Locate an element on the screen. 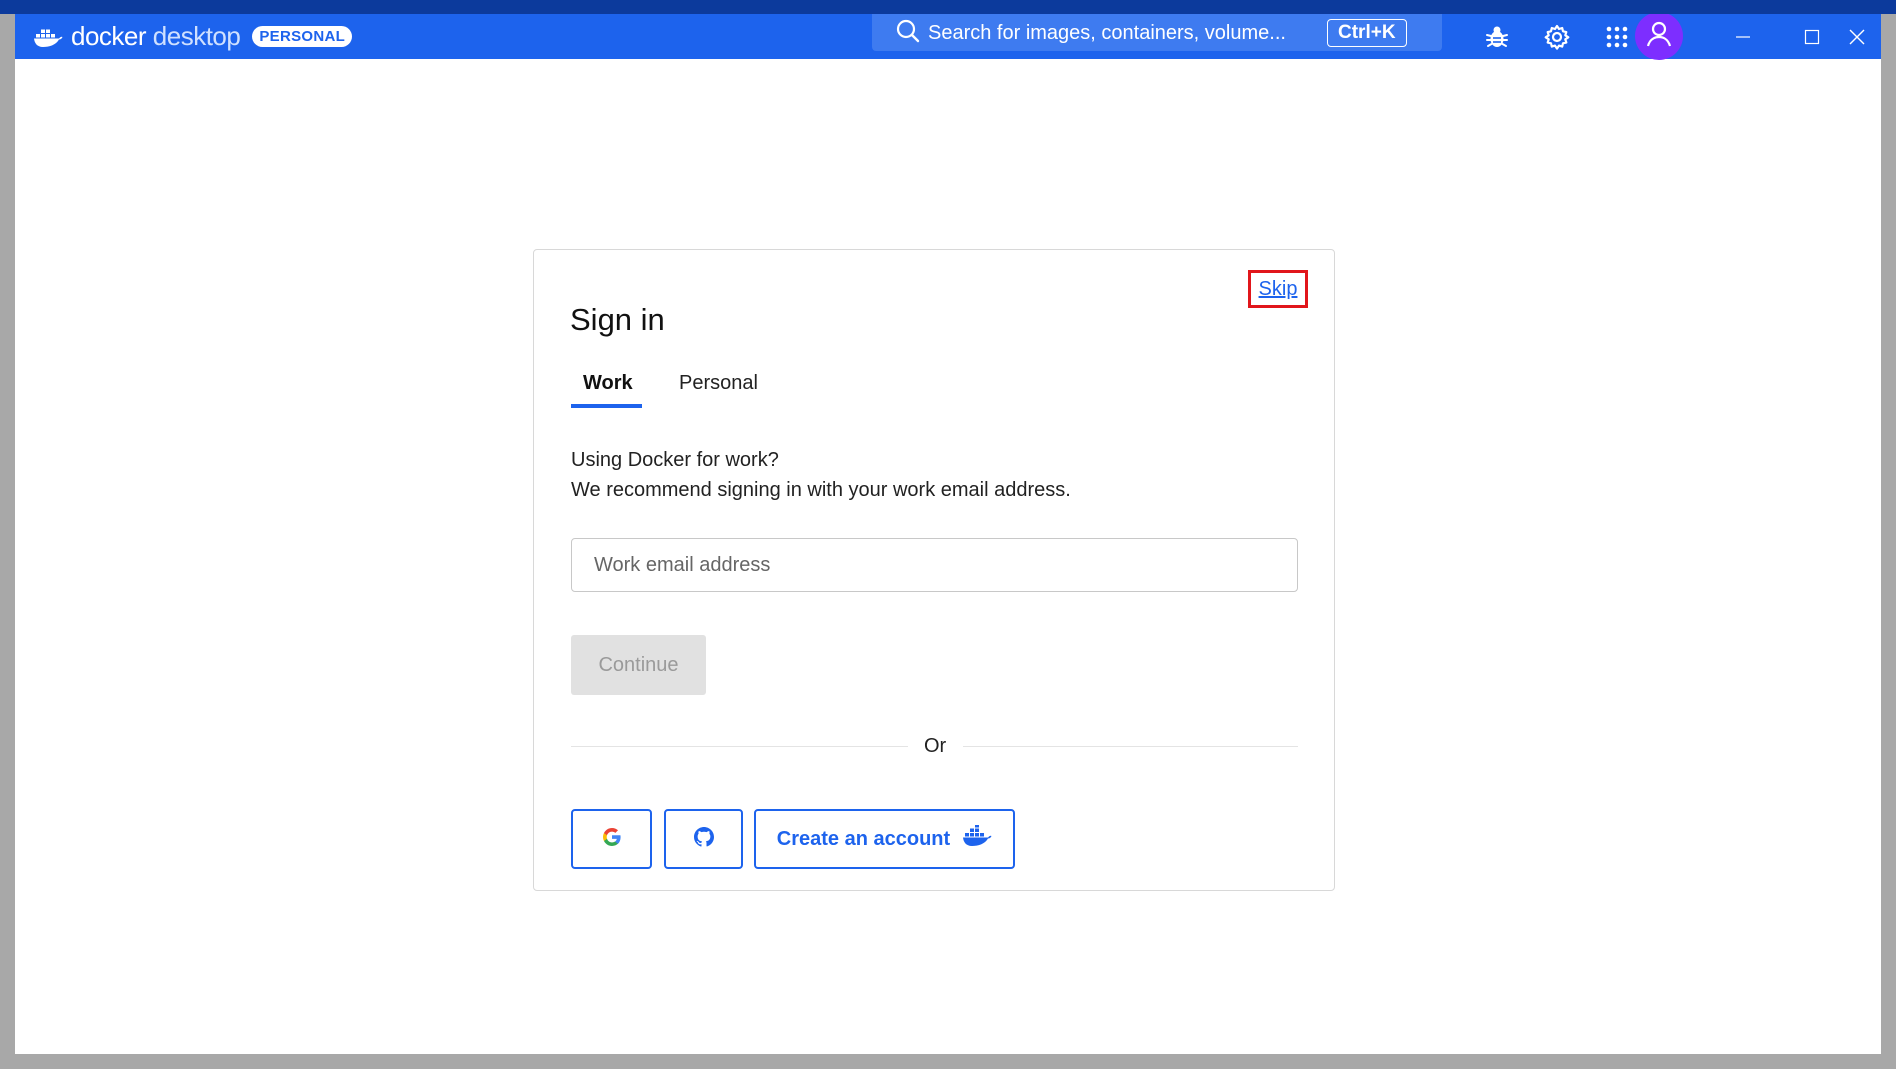  minimize-icon is located at coordinates (1743, 36).